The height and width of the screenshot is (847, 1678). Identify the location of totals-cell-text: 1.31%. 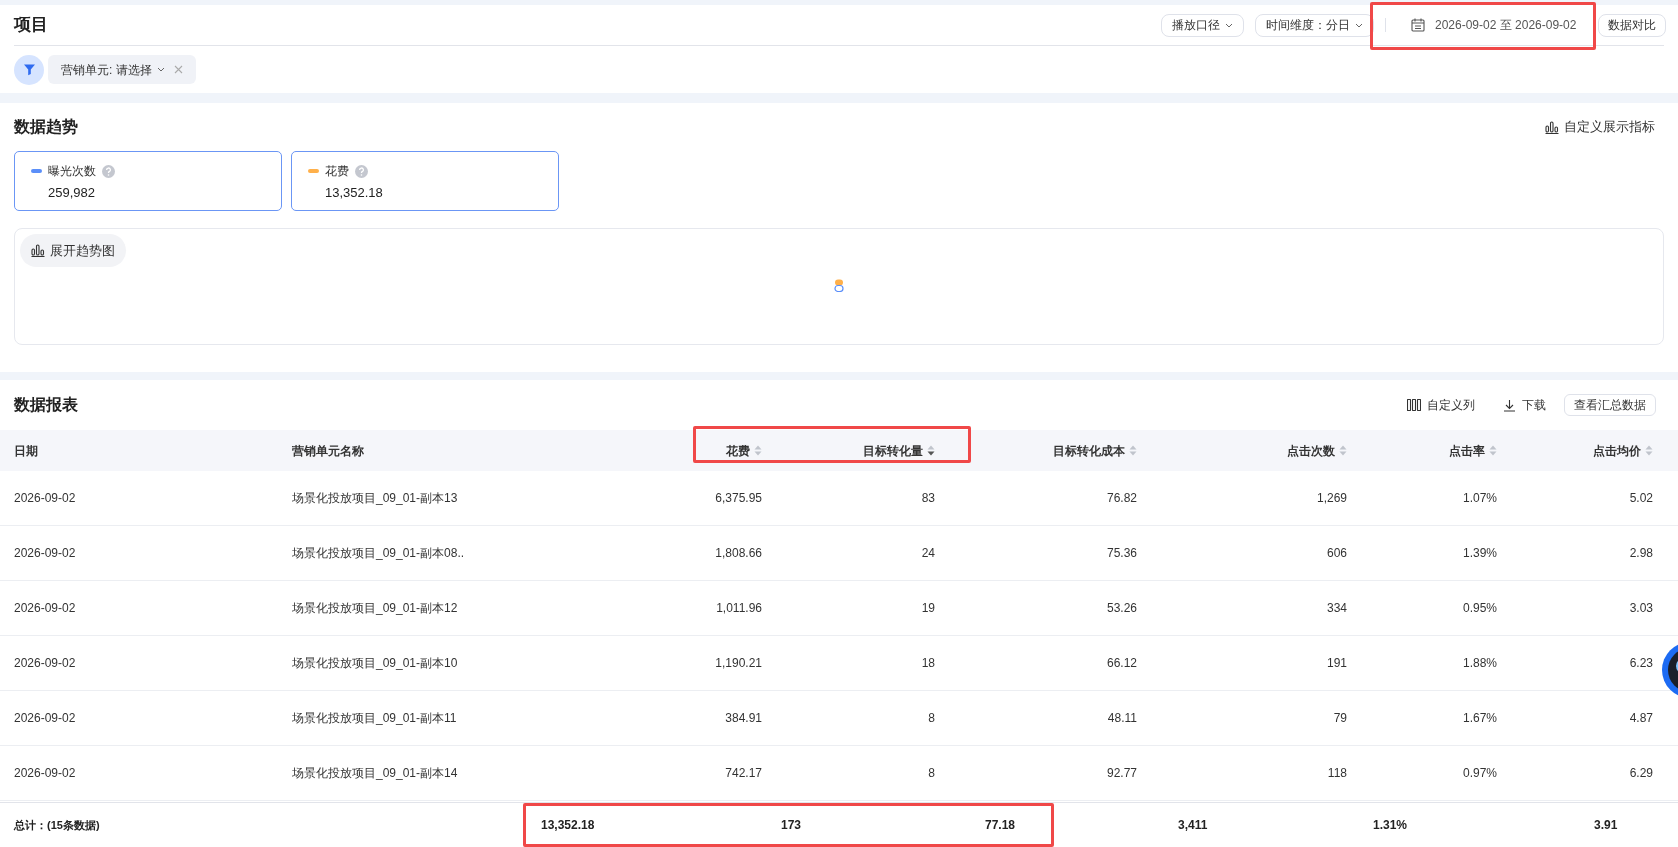
(1391, 825).